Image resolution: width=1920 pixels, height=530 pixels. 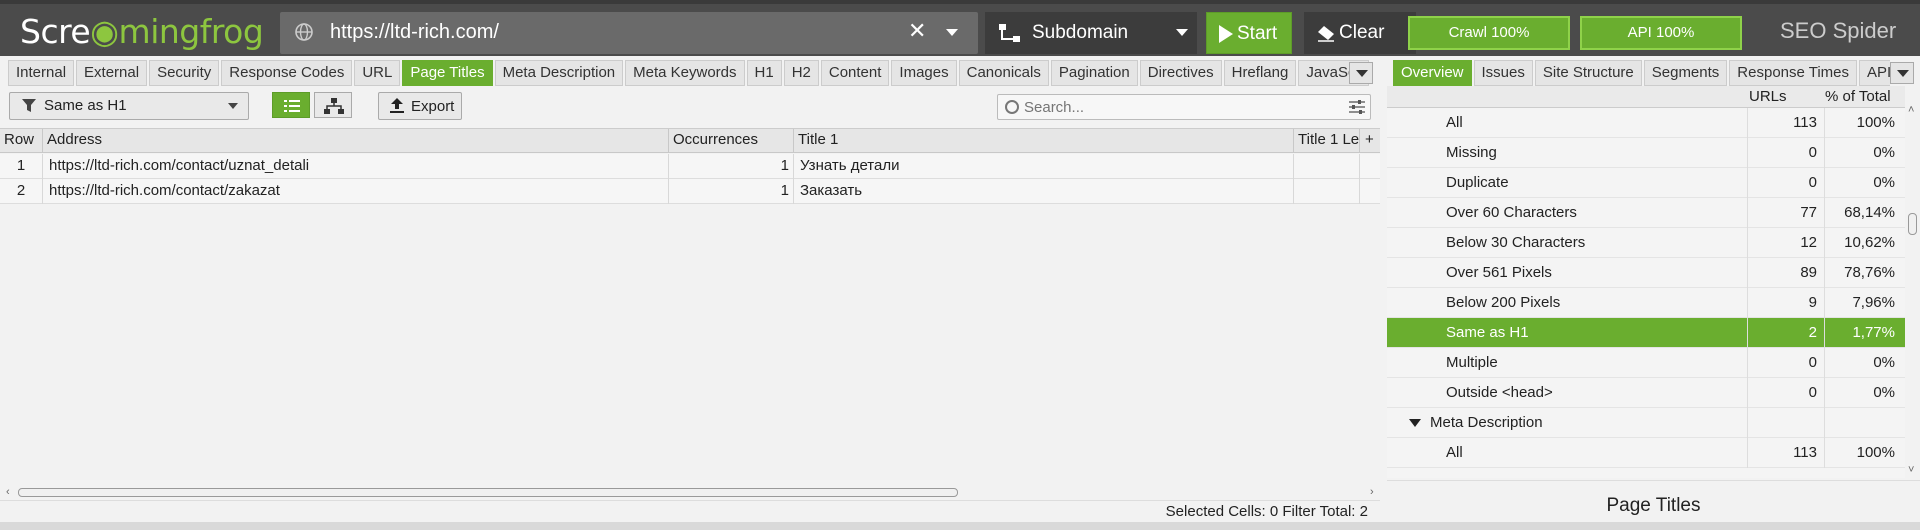 I want to click on tab-page-titles: Page Titles, so click(x=447, y=73).